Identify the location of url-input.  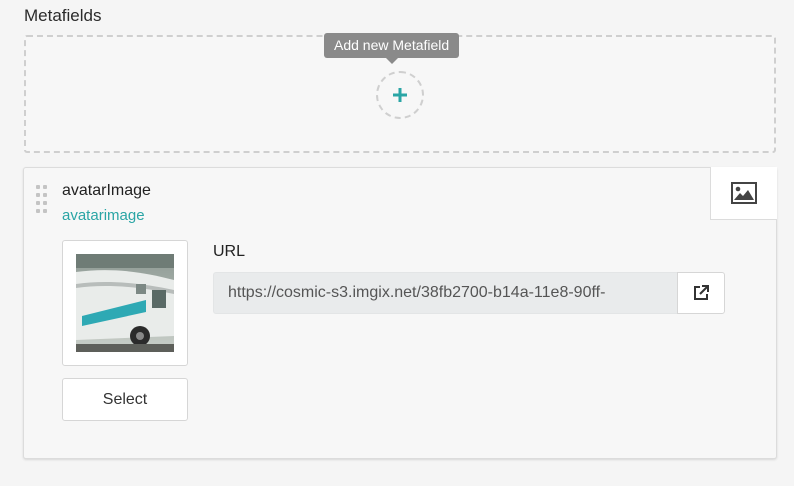
(446, 293).